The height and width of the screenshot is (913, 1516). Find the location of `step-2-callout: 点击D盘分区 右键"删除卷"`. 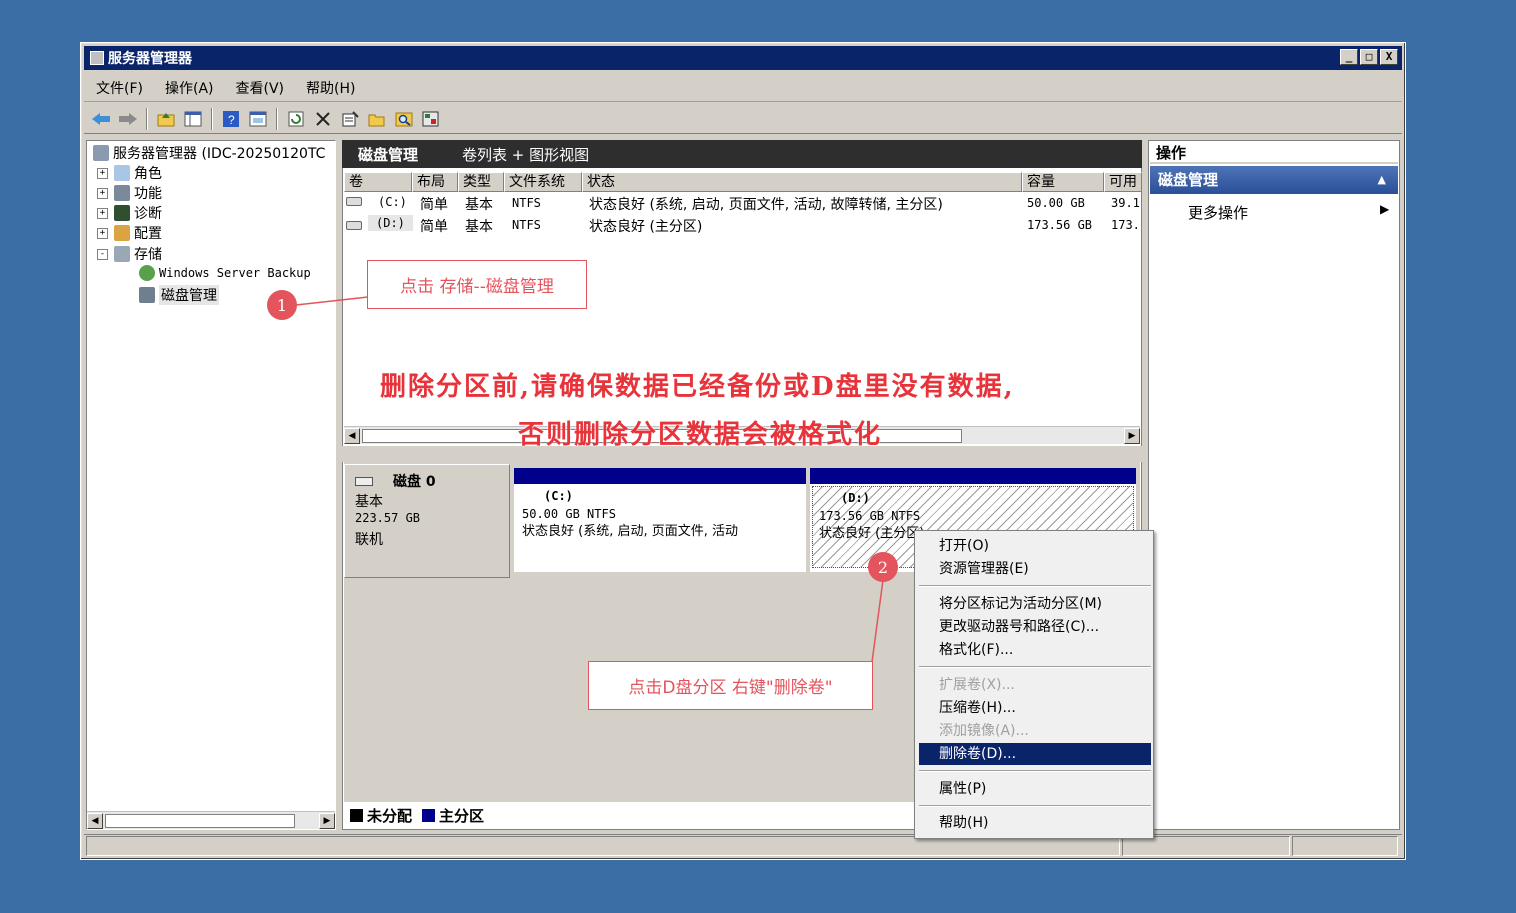

step-2-callout: 点击D盘分区 右键"删除卷" is located at coordinates (730, 685).